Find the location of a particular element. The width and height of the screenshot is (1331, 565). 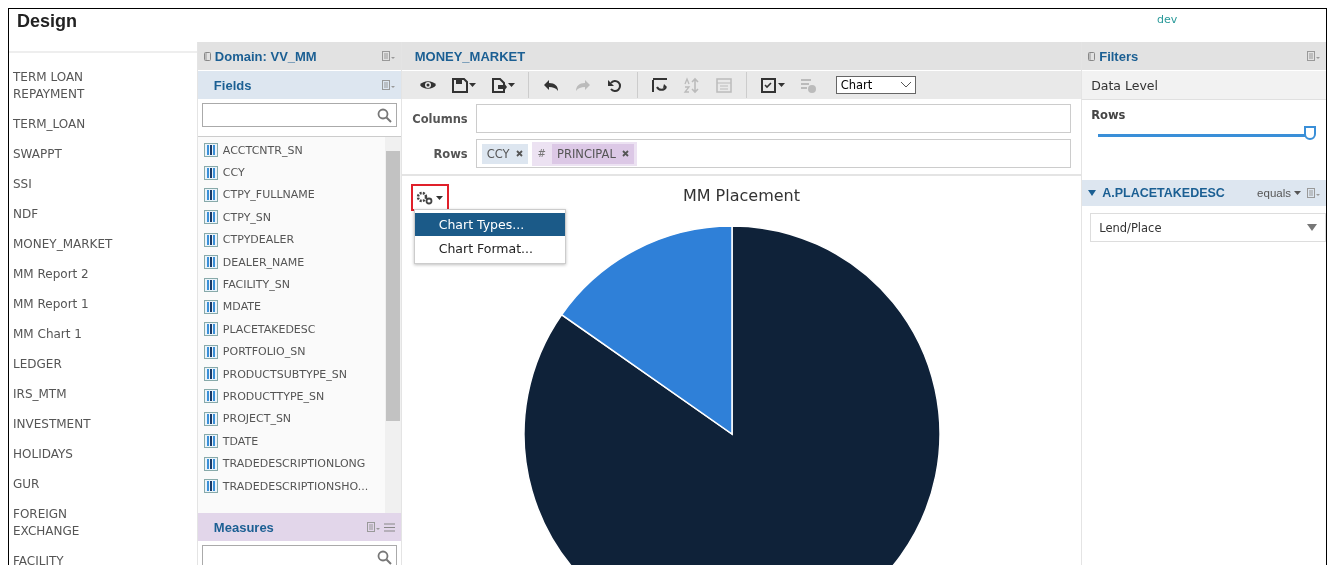

sidebar-item: SWAPPT is located at coordinates (66, 154).